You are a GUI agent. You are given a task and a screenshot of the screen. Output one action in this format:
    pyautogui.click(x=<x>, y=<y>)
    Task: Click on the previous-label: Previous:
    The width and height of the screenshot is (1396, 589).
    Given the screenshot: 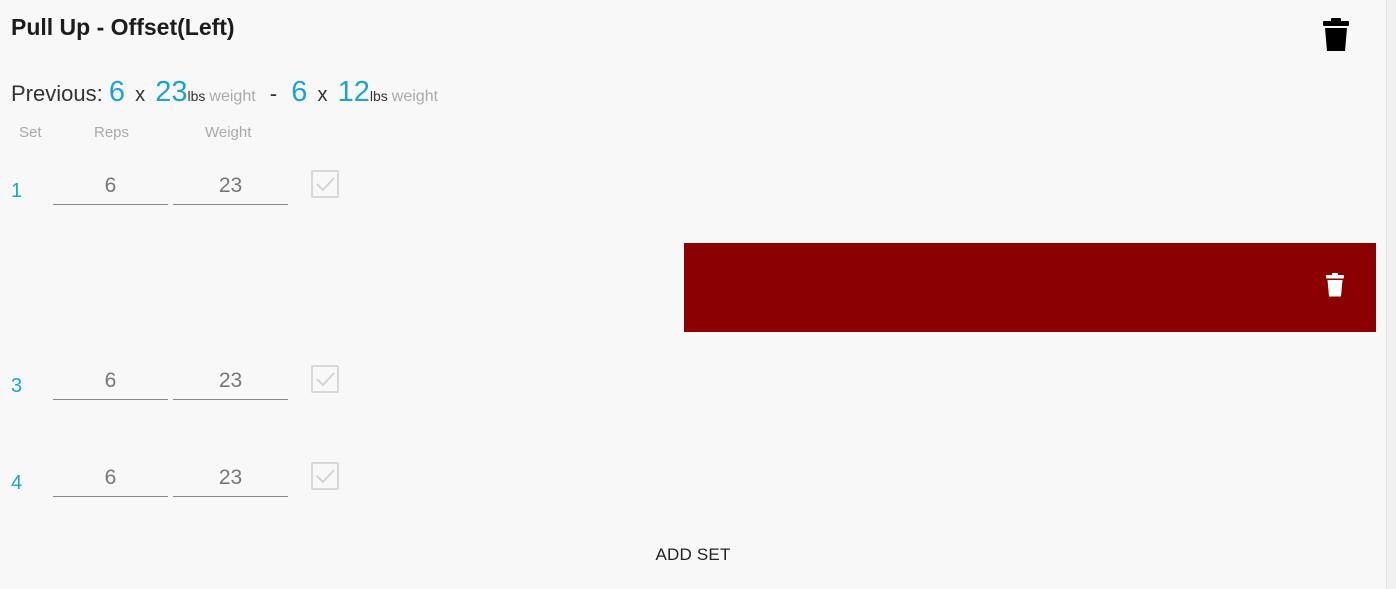 What is the action you would take?
    pyautogui.click(x=57, y=93)
    